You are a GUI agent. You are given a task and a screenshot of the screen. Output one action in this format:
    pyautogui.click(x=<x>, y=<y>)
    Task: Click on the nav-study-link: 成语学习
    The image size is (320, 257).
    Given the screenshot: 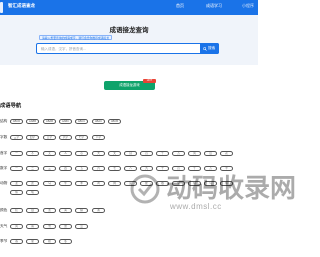 What is the action you would take?
    pyautogui.click(x=214, y=6)
    